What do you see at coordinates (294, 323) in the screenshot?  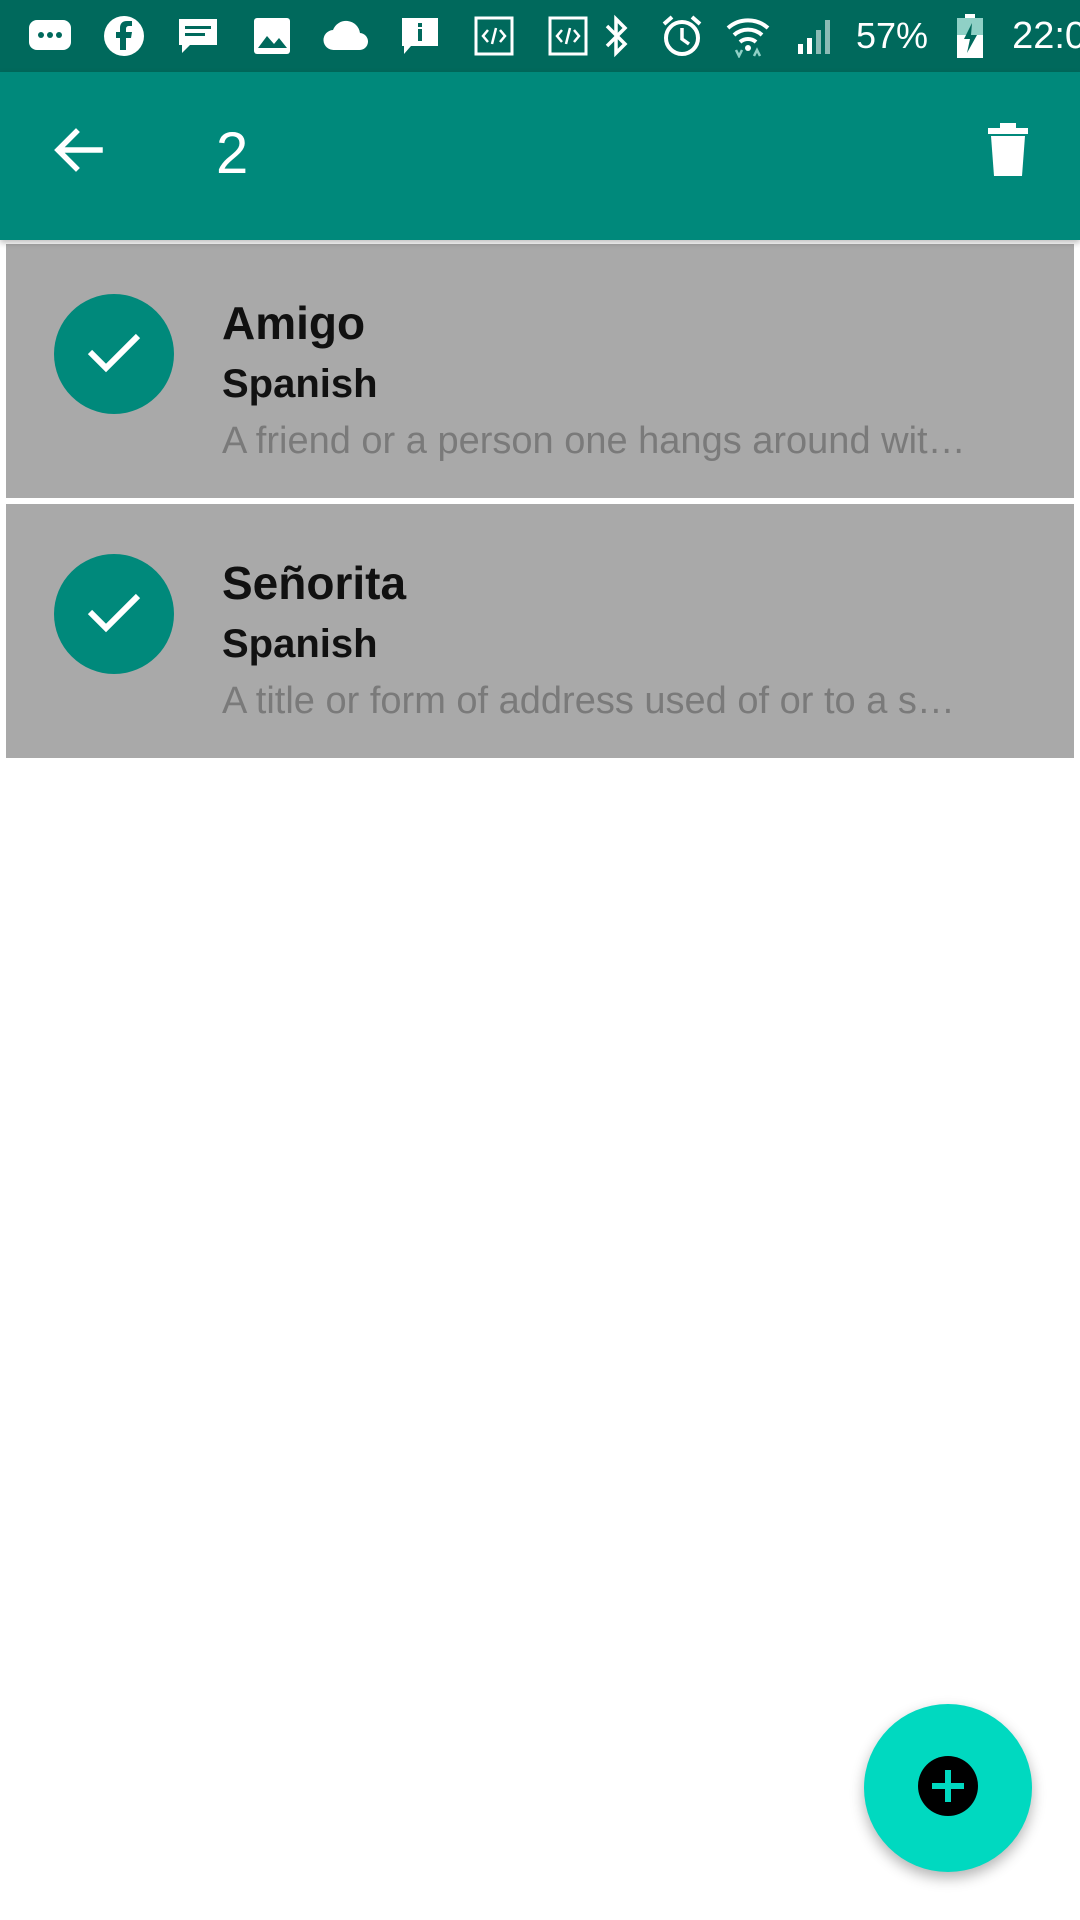 I see `word-title: Amigo` at bounding box center [294, 323].